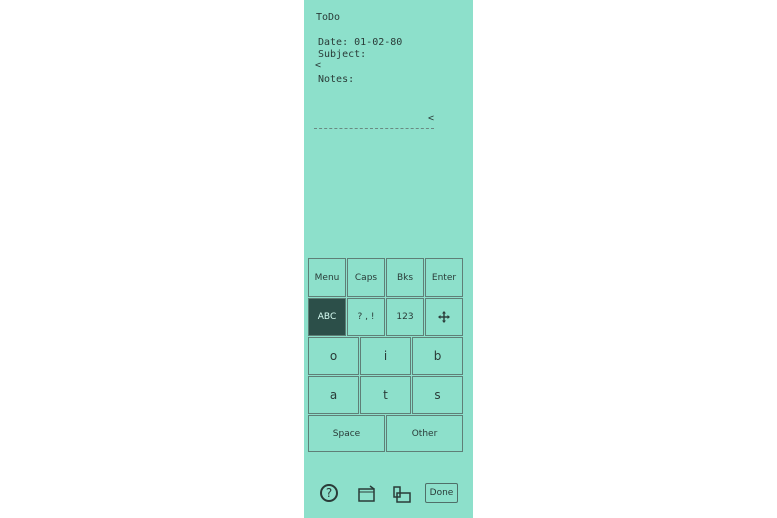 This screenshot has width=777, height=518. What do you see at coordinates (333, 395) in the screenshot?
I see `letter-key-a: a` at bounding box center [333, 395].